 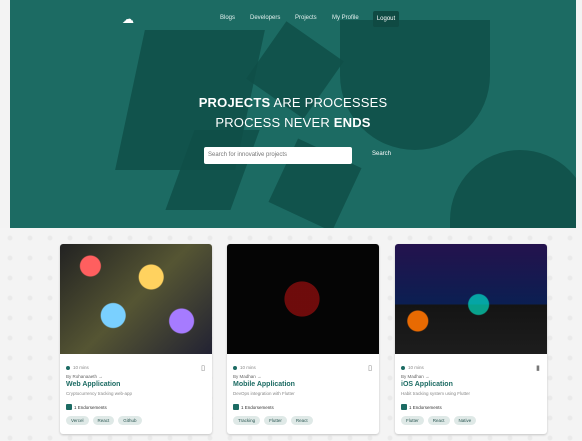 What do you see at coordinates (264, 393) in the screenshot?
I see `project-description: DevOps integration with Flutter` at bounding box center [264, 393].